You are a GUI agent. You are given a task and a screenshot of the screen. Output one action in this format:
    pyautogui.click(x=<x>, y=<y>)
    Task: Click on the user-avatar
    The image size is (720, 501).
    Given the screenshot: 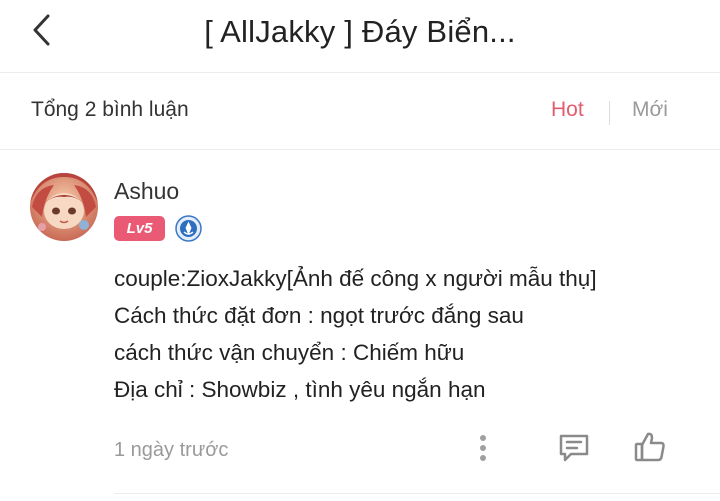 What is the action you would take?
    pyautogui.click(x=64, y=207)
    